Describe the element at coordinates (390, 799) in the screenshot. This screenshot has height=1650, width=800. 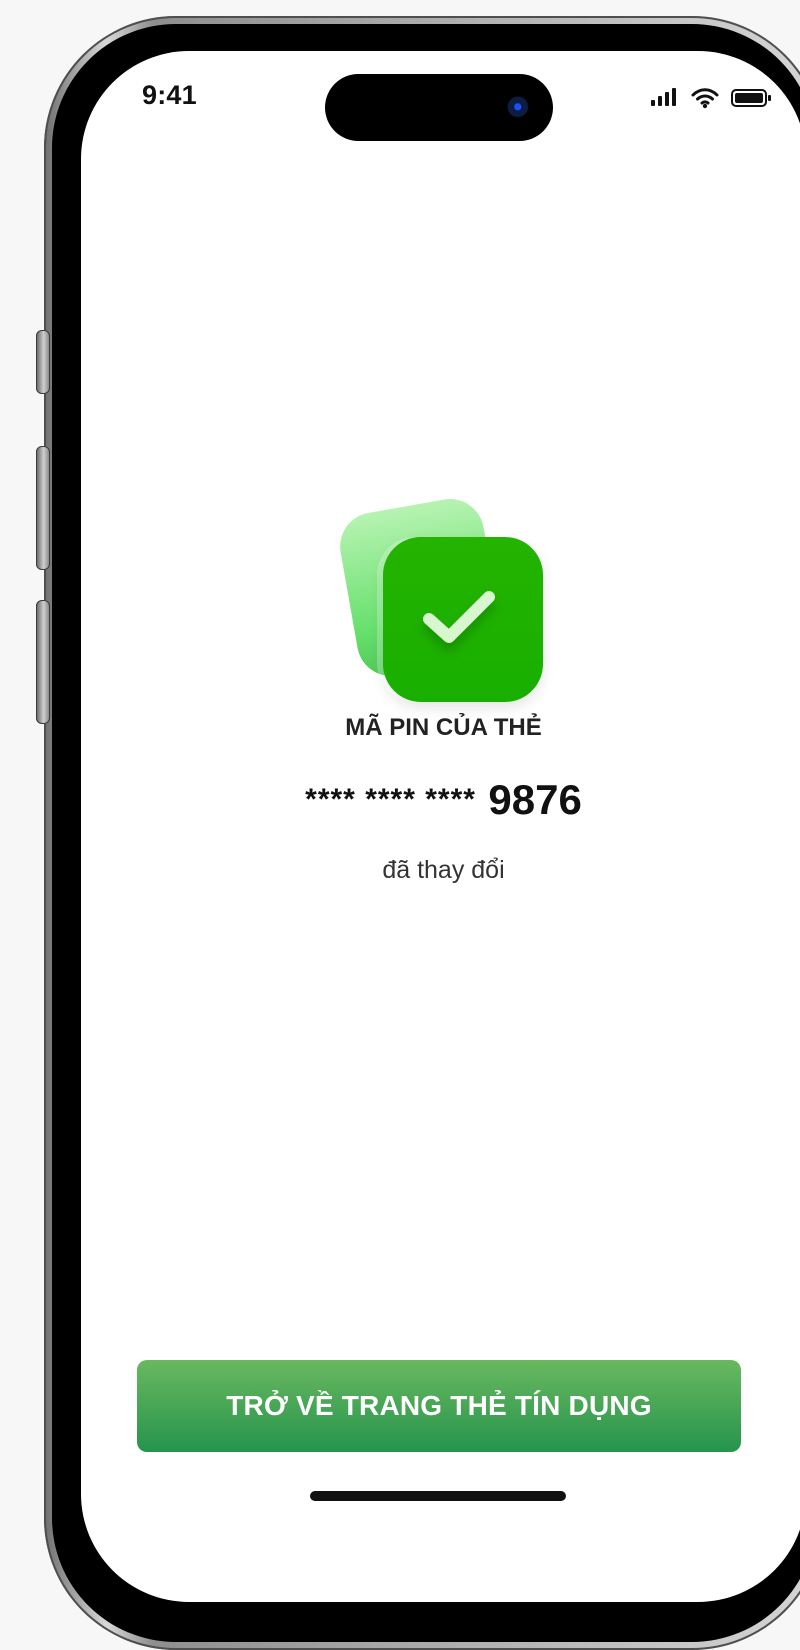
I see `masked-card-number: **** **** ****` at that location.